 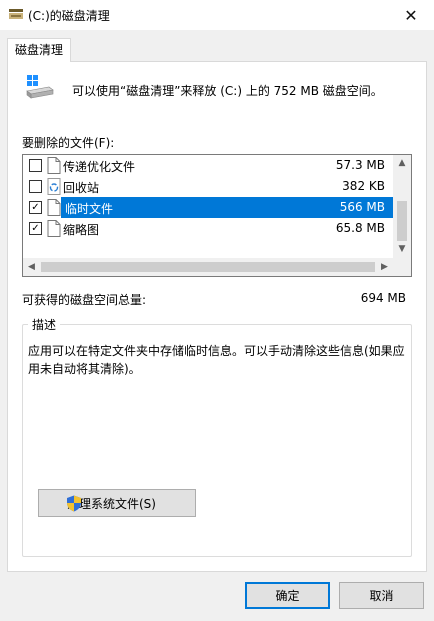 I want to click on total-space-label: 可获得的磁盘空间总量:, so click(x=84, y=300).